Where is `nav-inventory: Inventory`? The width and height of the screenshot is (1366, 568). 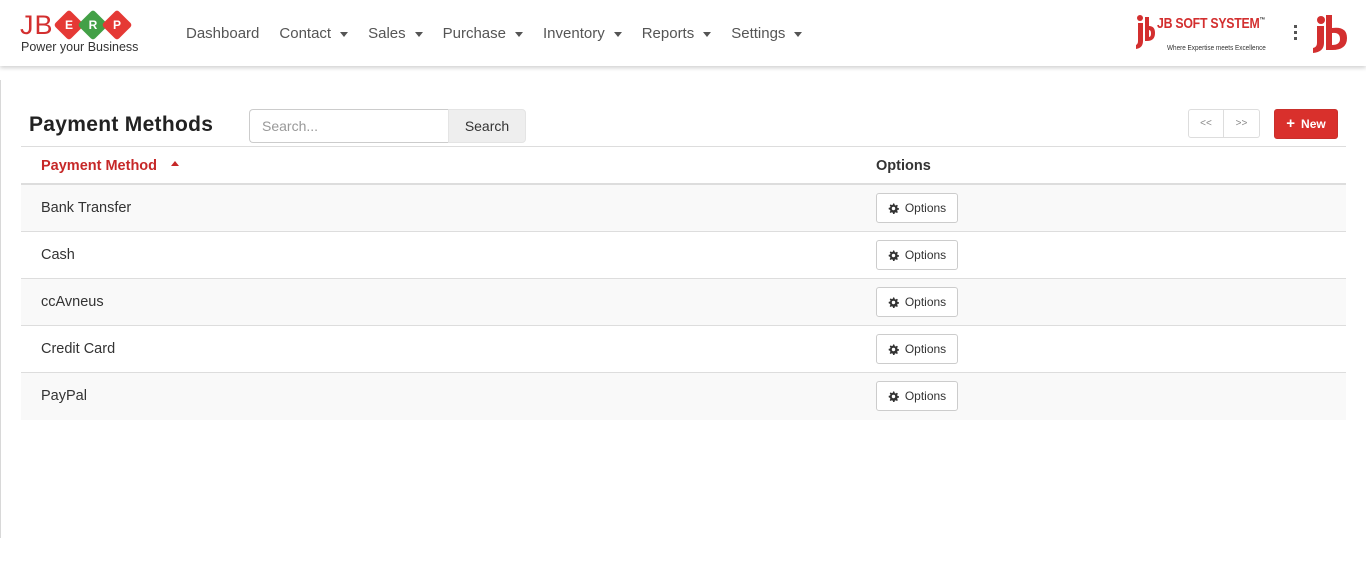 nav-inventory: Inventory is located at coordinates (582, 33).